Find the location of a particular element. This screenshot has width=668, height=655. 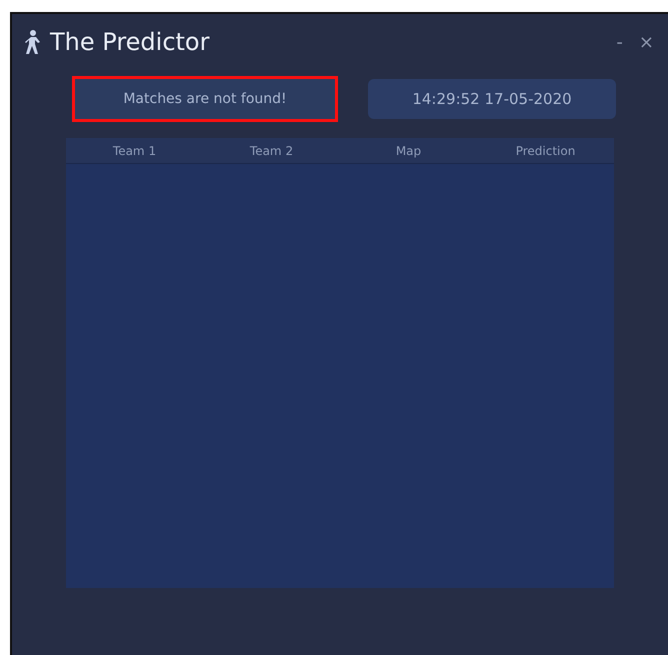

column-header: Prediction is located at coordinates (545, 151).